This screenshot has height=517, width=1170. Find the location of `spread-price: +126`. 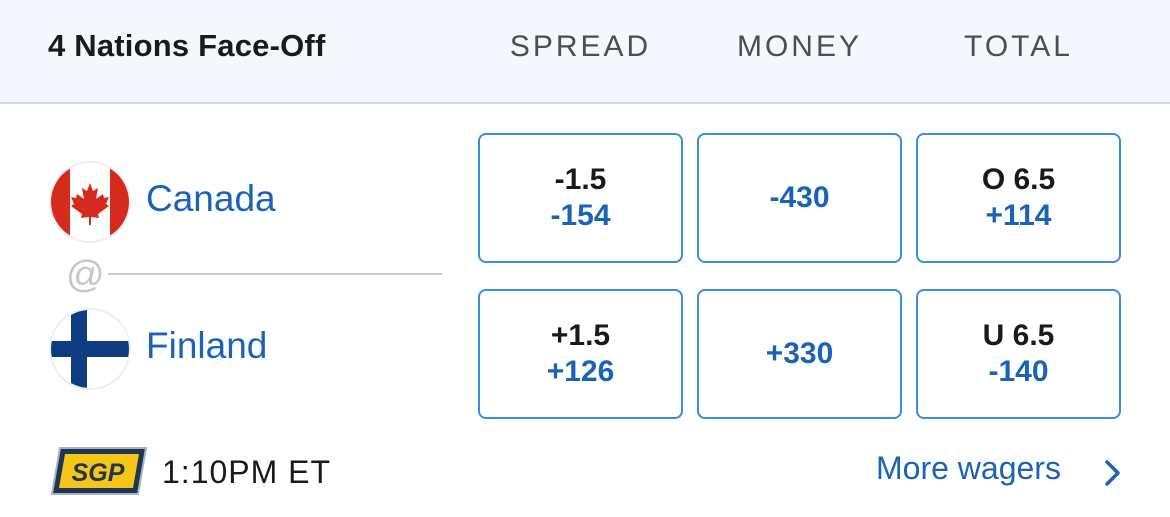

spread-price: +126 is located at coordinates (580, 371).